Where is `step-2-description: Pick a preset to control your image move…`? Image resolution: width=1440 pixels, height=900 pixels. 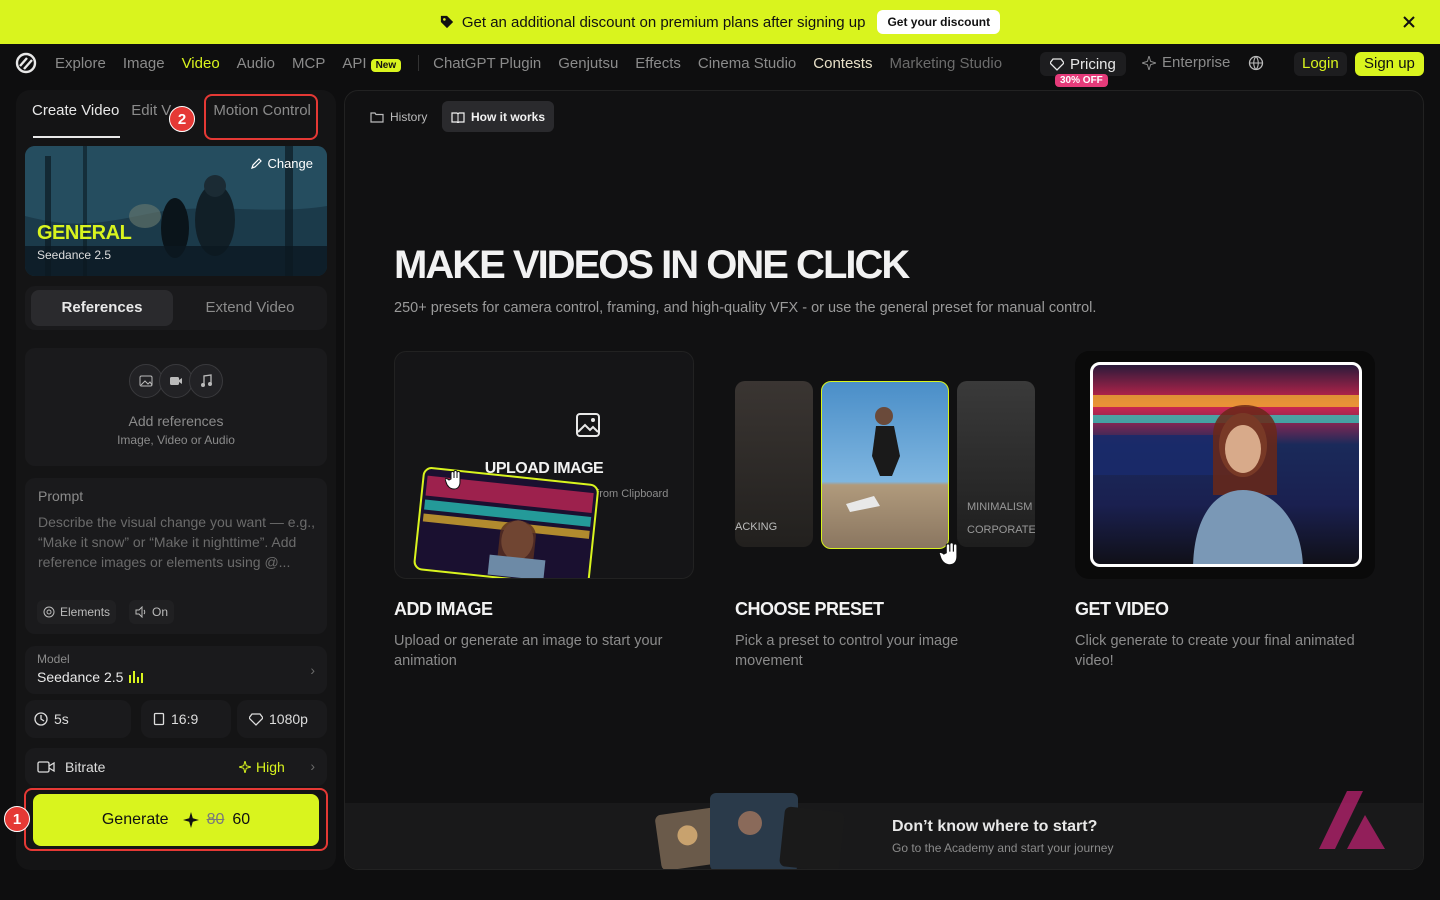 step-2-description: Pick a preset to control your image move… is located at coordinates (847, 651).